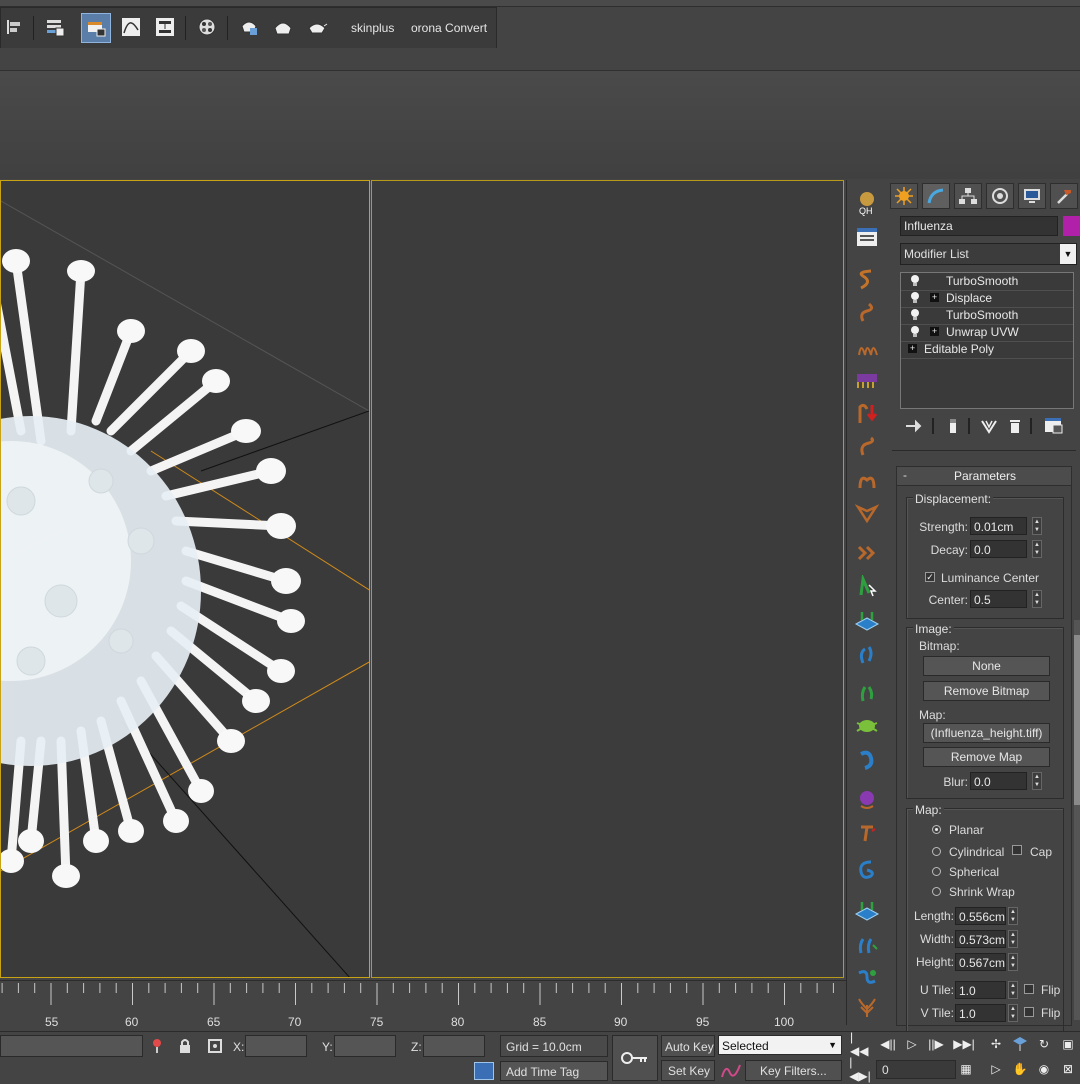 Image resolution: width=1080 pixels, height=1084 pixels. Describe the element at coordinates (96, 28) in the screenshot. I see `scene-explorer-icon` at that location.